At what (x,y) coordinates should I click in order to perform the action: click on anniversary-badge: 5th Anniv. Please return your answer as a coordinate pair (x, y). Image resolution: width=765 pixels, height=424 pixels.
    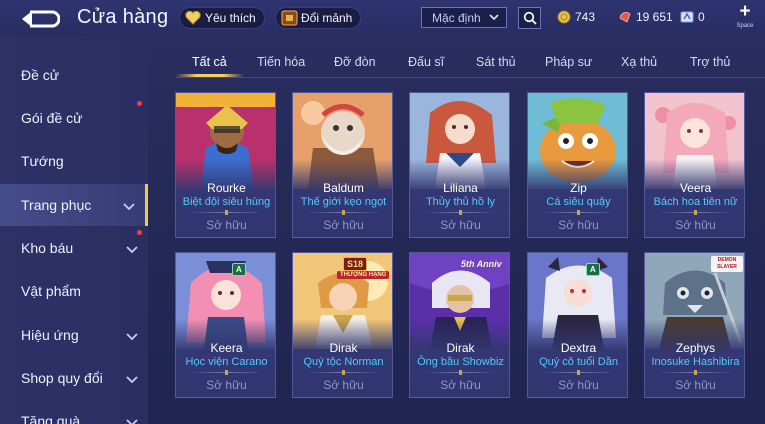
    Looking at the image, I should click on (481, 264).